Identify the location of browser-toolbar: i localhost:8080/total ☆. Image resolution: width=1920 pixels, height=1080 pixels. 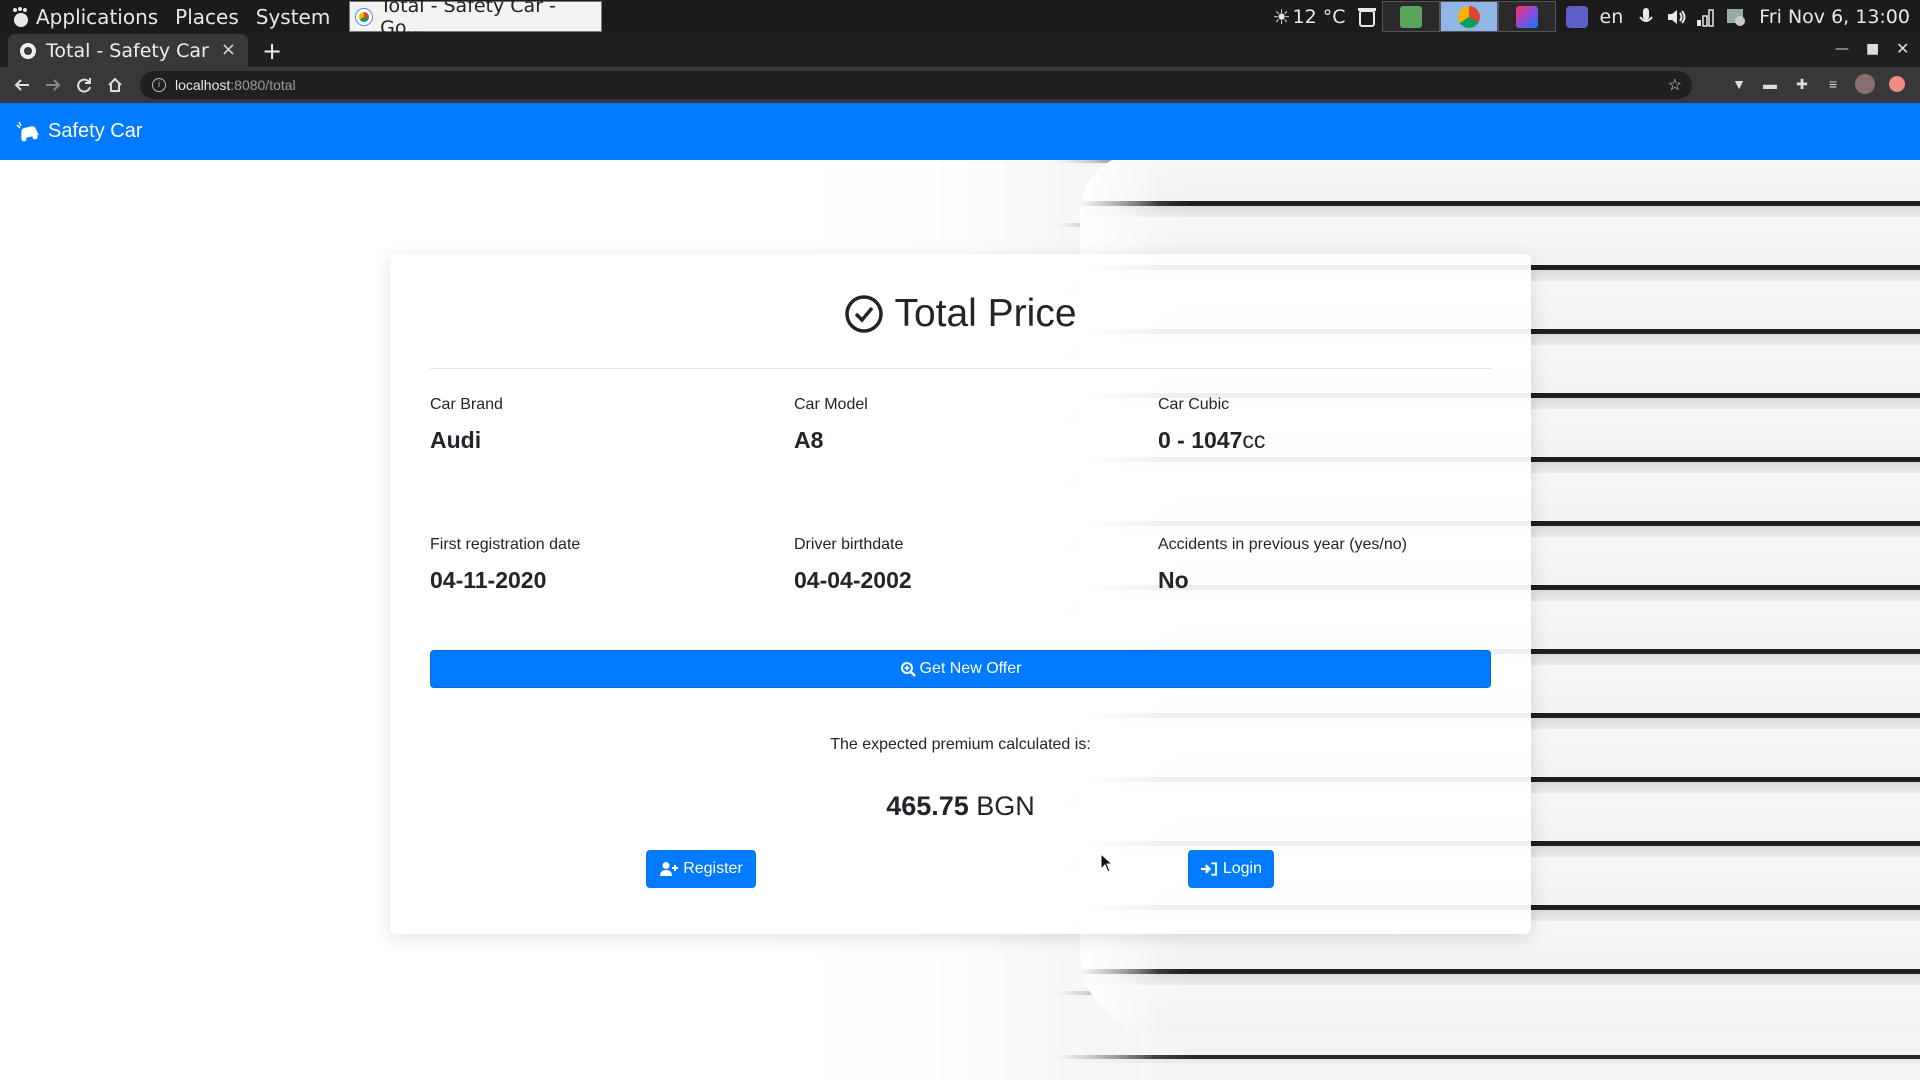
(960, 85).